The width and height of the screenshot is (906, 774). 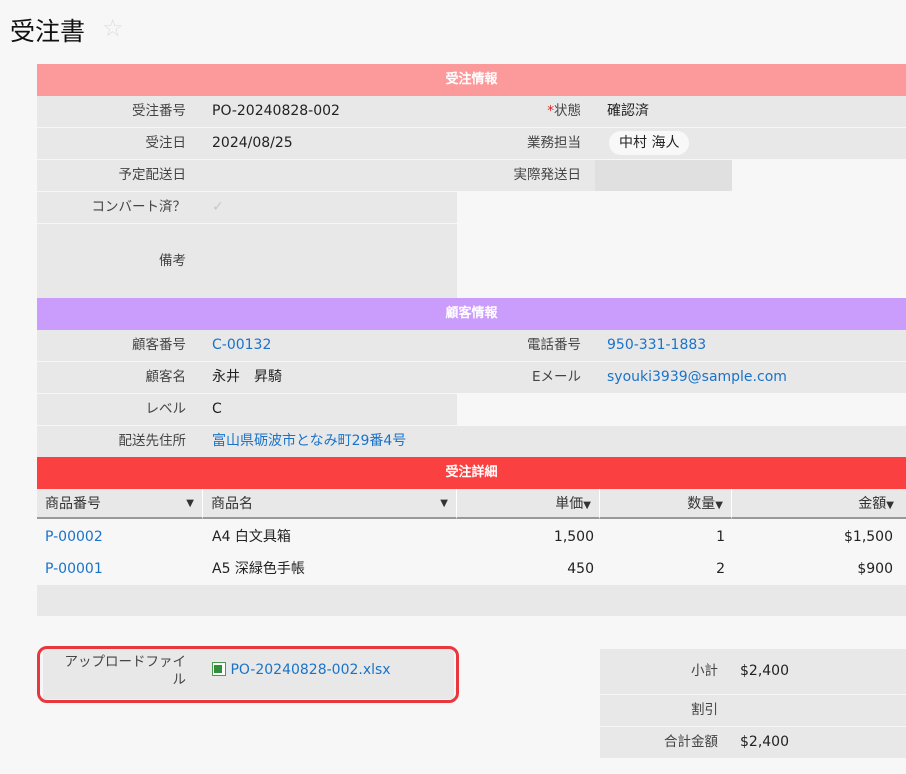 What do you see at coordinates (74, 537) in the screenshot?
I see `row-product-code-link: P-00002` at bounding box center [74, 537].